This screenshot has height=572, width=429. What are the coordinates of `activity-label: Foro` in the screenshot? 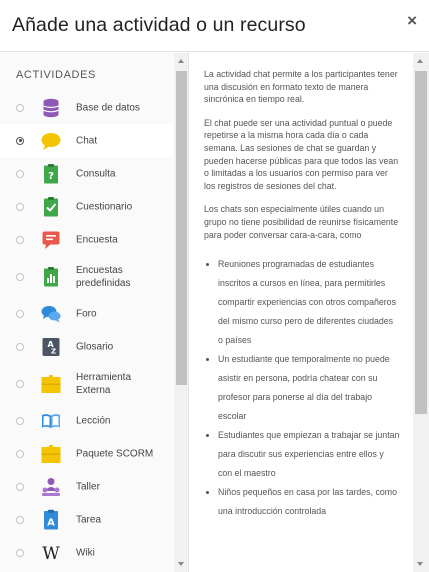 It's located at (86, 313).